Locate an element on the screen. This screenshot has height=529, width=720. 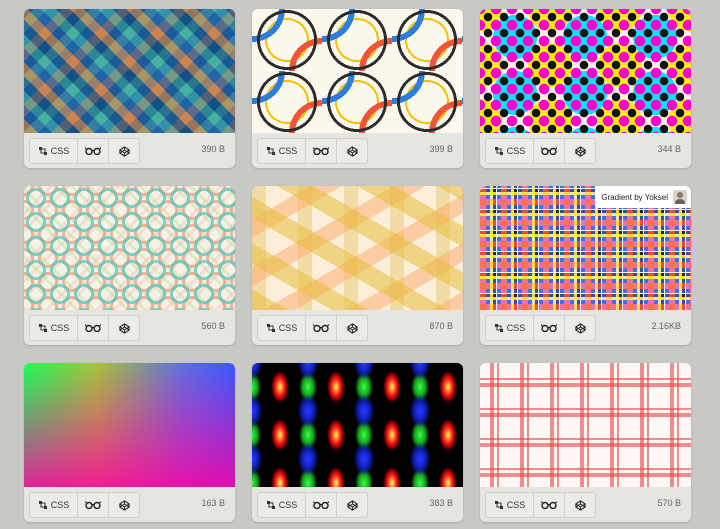
pattern-card-5: CSS 870 B is located at coordinates (357, 265).